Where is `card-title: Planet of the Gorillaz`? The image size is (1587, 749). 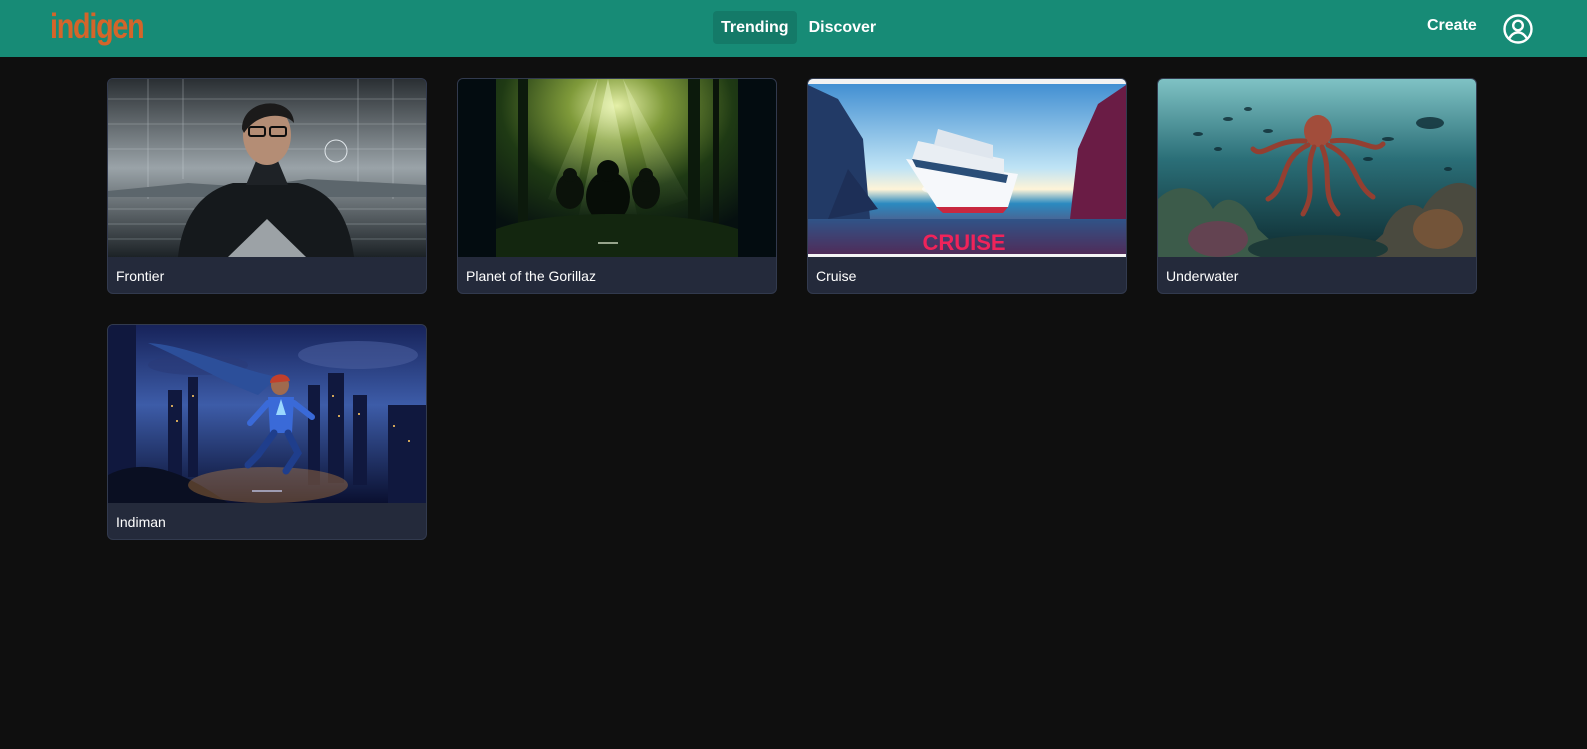 card-title: Planet of the Gorillaz is located at coordinates (531, 275).